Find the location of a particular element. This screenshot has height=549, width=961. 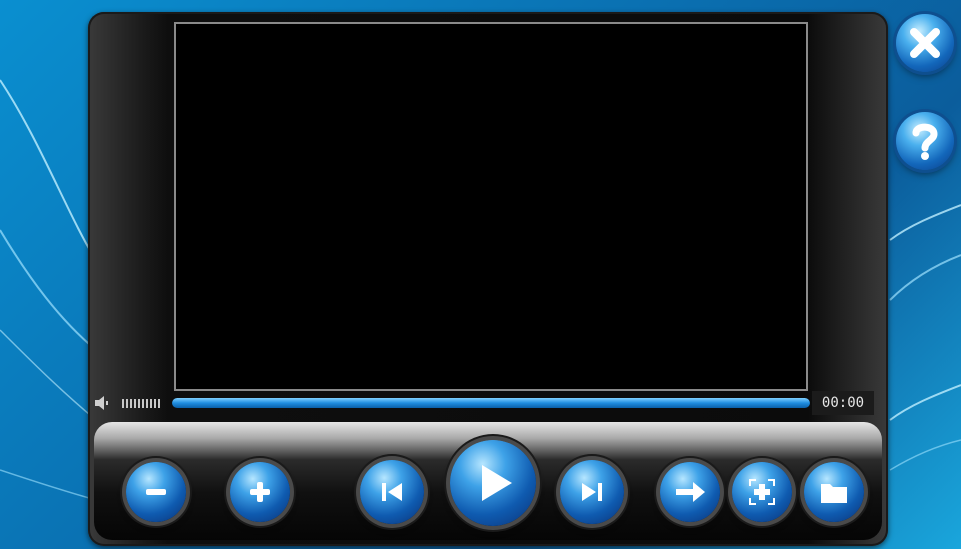

speaker-icon is located at coordinates (101, 403).